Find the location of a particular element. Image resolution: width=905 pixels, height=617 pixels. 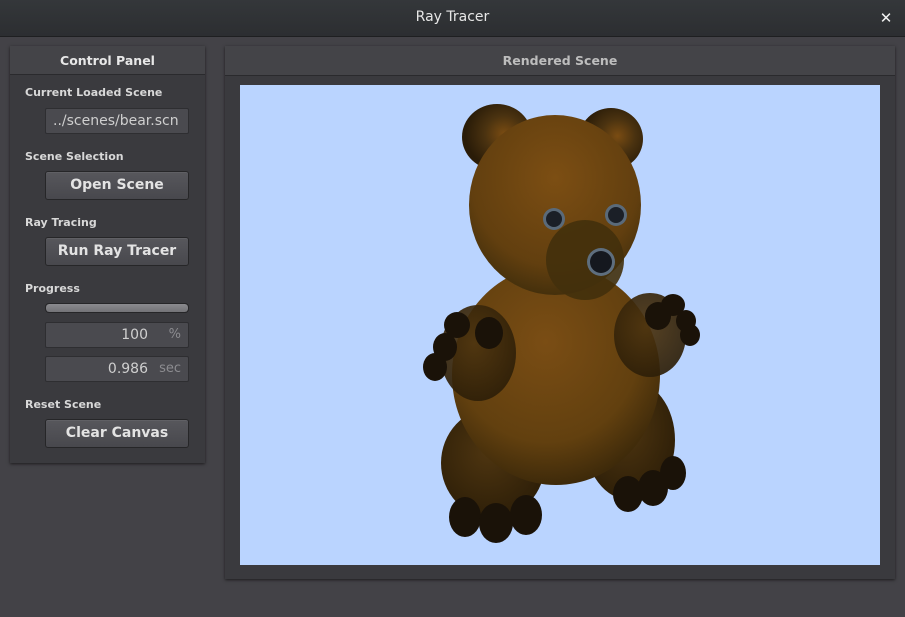

progress-bar-fill is located at coordinates (117, 308).